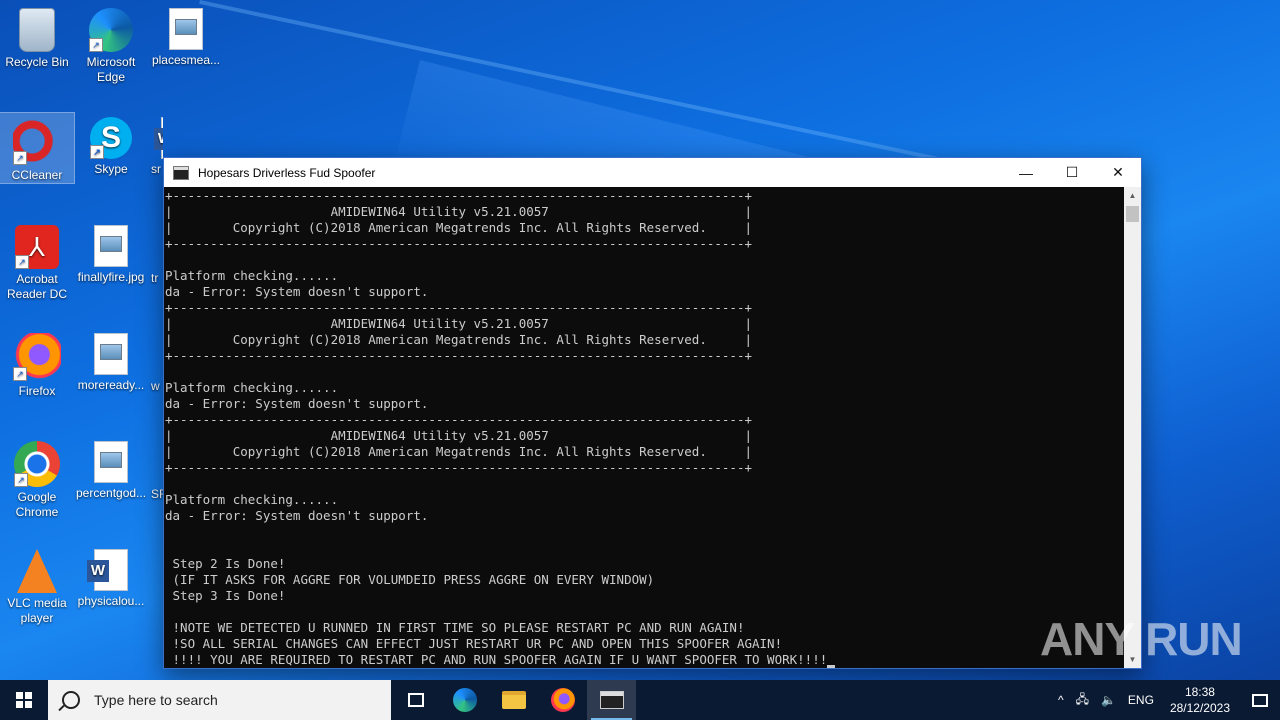 Image resolution: width=1280 pixels, height=720 pixels. I want to click on firefox-icon, so click(562, 700).